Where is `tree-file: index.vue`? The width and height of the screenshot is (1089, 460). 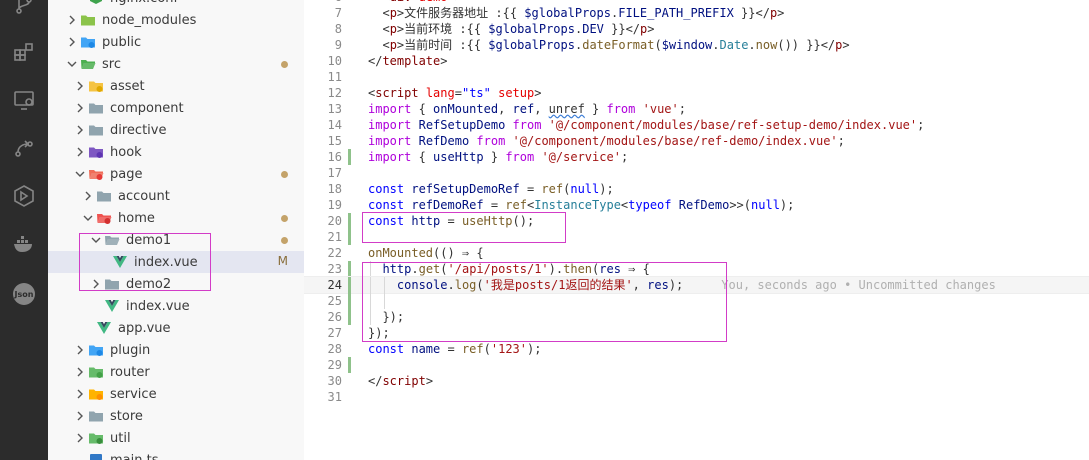
tree-file: index.vue is located at coordinates (176, 306).